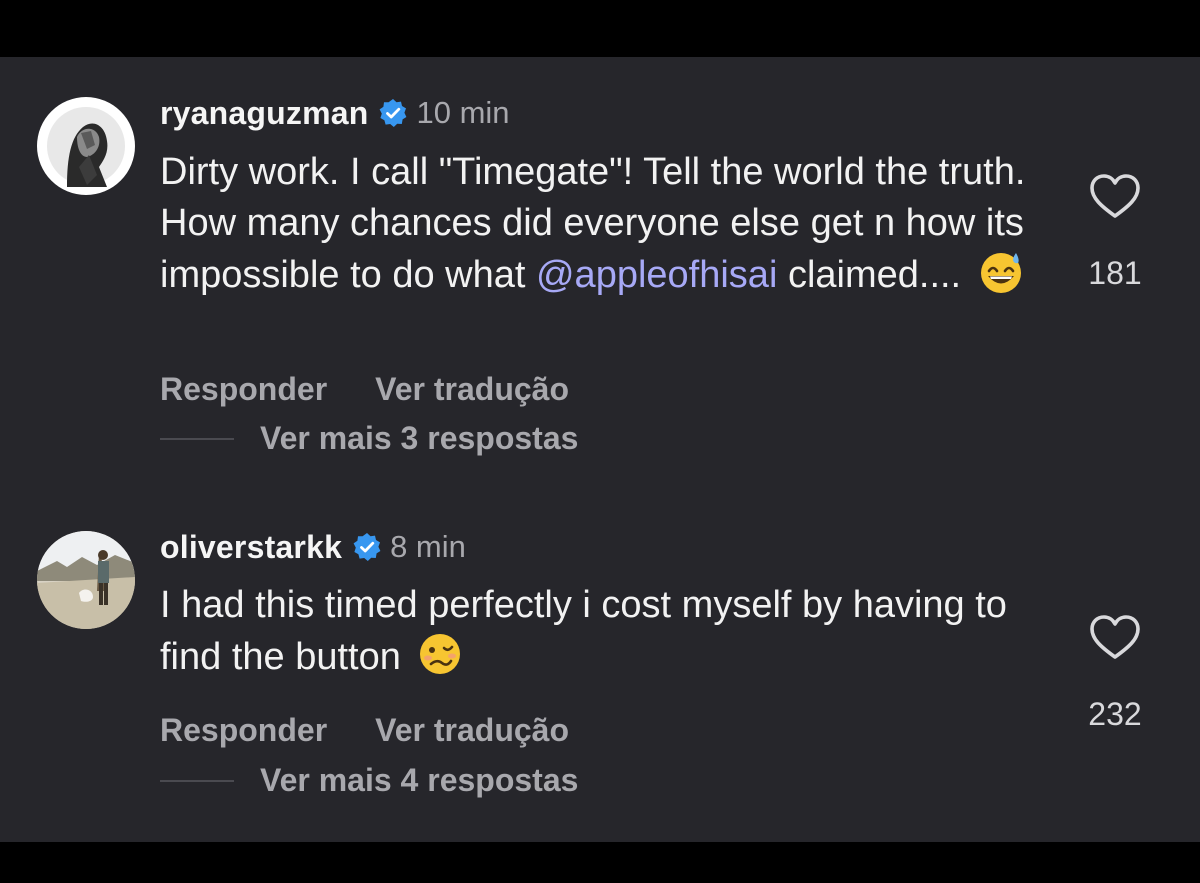  What do you see at coordinates (419, 438) in the screenshot?
I see `view-replies-label: Ver mais 3 respostas` at bounding box center [419, 438].